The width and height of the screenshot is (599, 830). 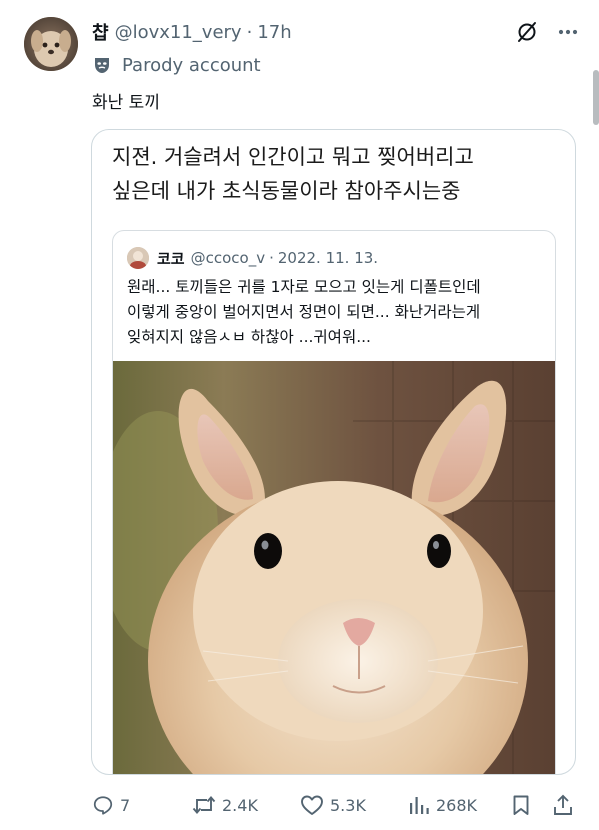 I want to click on like-button: 5.3K, so click(x=333, y=805).